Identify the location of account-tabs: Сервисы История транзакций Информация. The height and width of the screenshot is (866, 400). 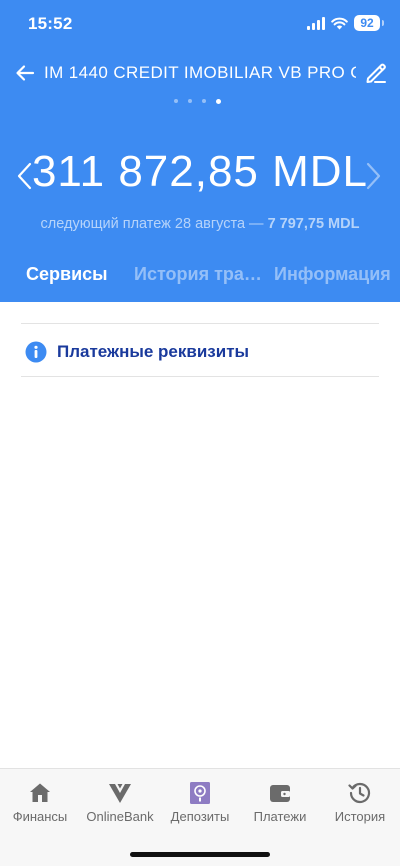
(200, 277).